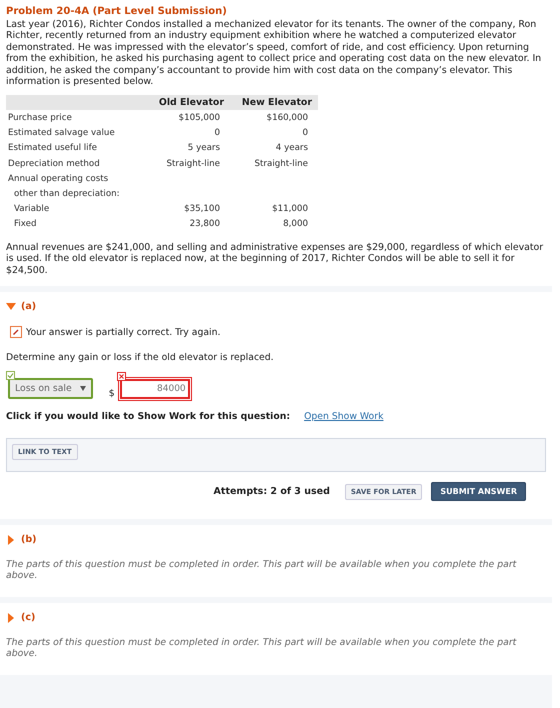 Image resolution: width=560 pixels, height=708 pixels. I want to click on row-label: Annual operating costs, so click(58, 179).